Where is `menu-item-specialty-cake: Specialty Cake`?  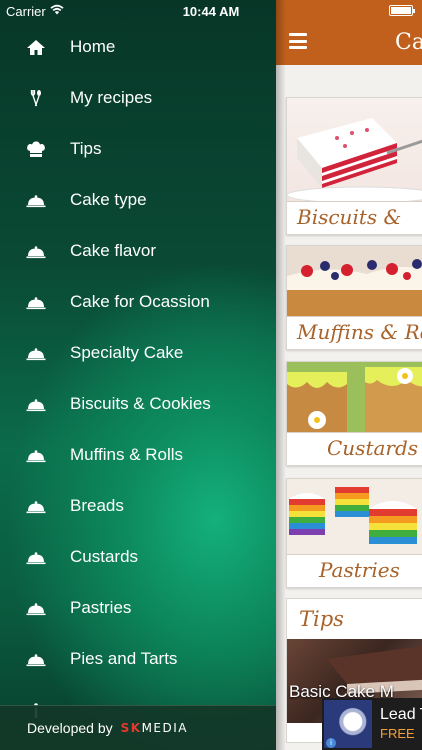 menu-item-specialty-cake: Specialty Cake is located at coordinates (138, 352).